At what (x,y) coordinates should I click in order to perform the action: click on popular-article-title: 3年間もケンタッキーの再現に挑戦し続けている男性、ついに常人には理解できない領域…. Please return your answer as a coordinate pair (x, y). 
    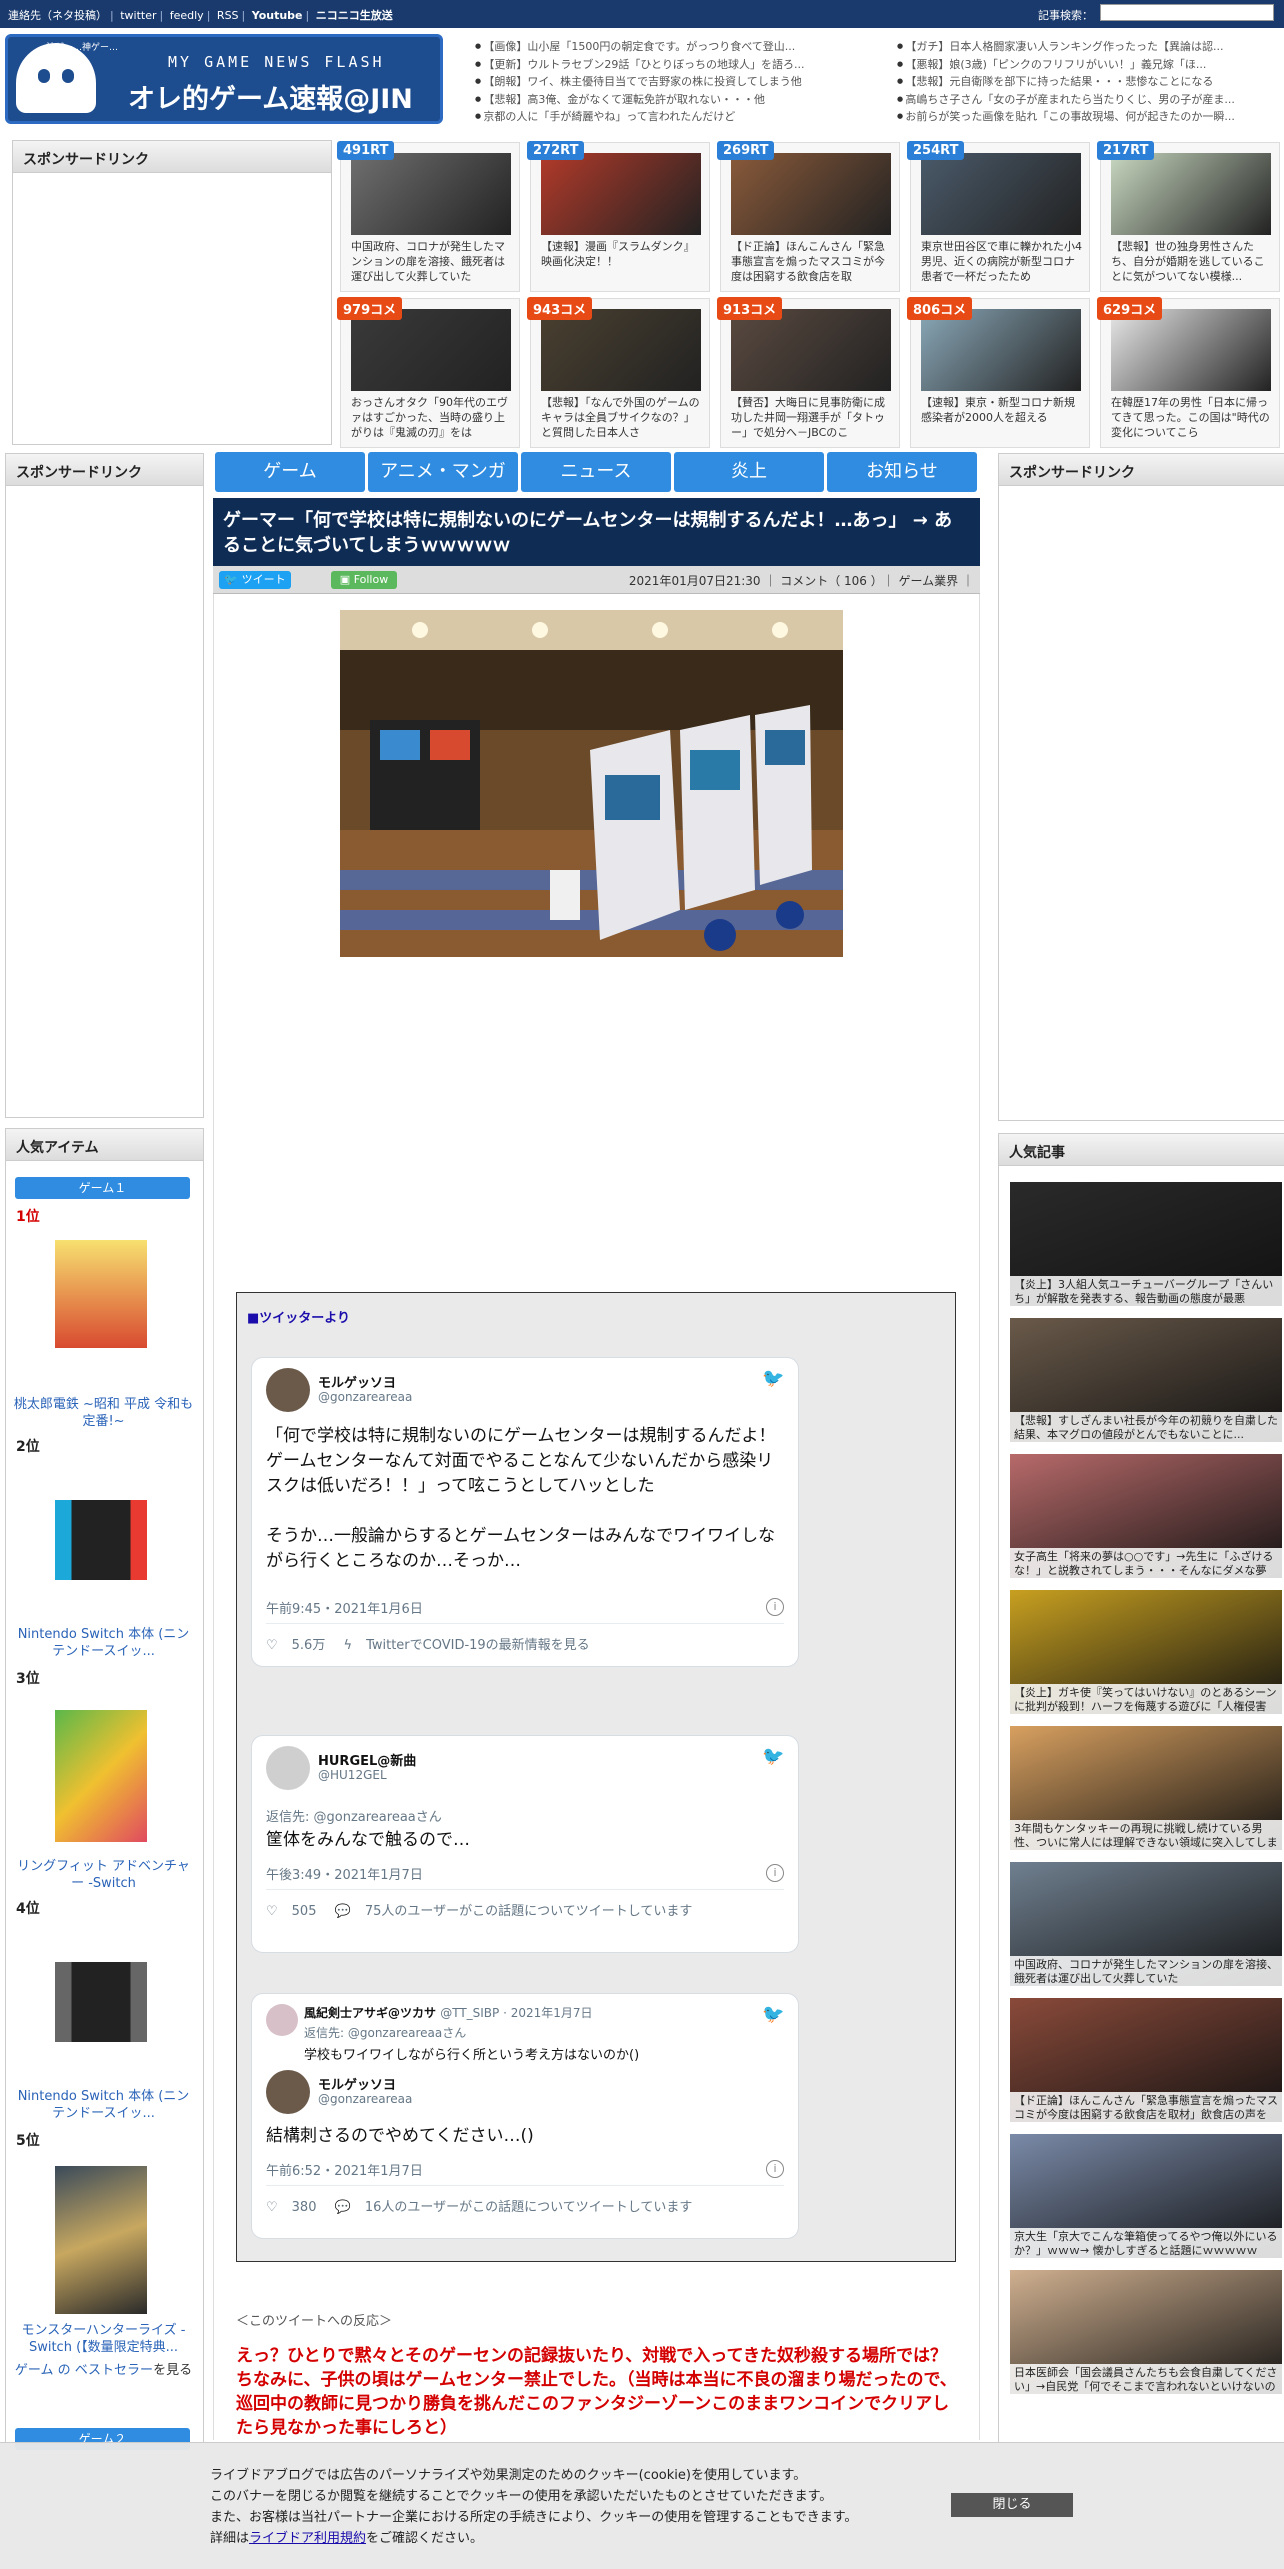
    Looking at the image, I should click on (1146, 1835).